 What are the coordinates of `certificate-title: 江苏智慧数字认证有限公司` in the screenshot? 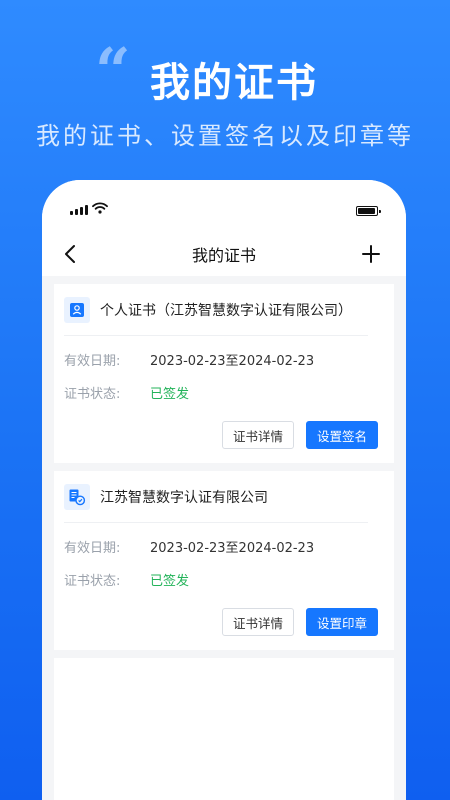 It's located at (184, 497).